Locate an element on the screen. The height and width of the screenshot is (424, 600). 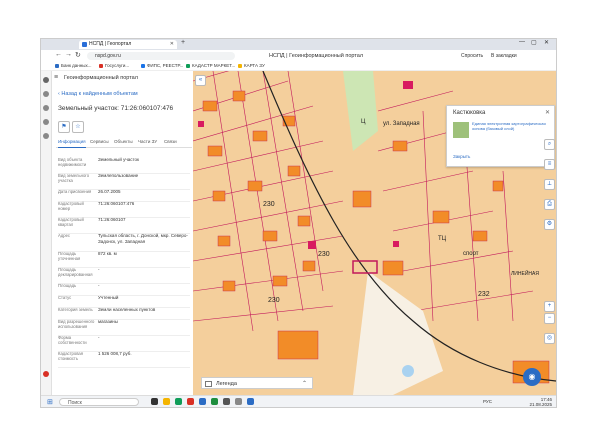
chevron-icon: ⌃ is located at coordinates (304, 384).